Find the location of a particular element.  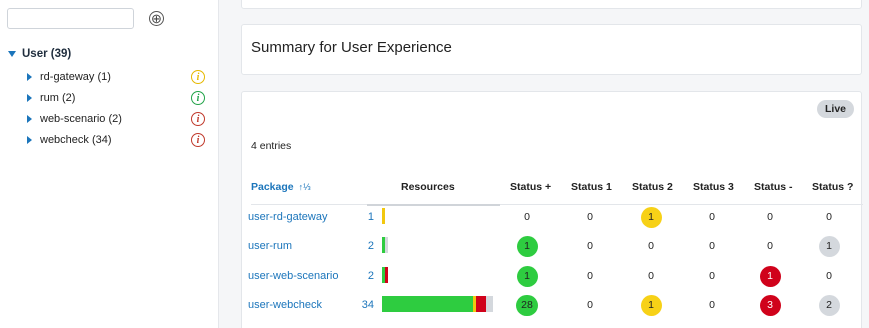

status-badge: 3 is located at coordinates (770, 305).